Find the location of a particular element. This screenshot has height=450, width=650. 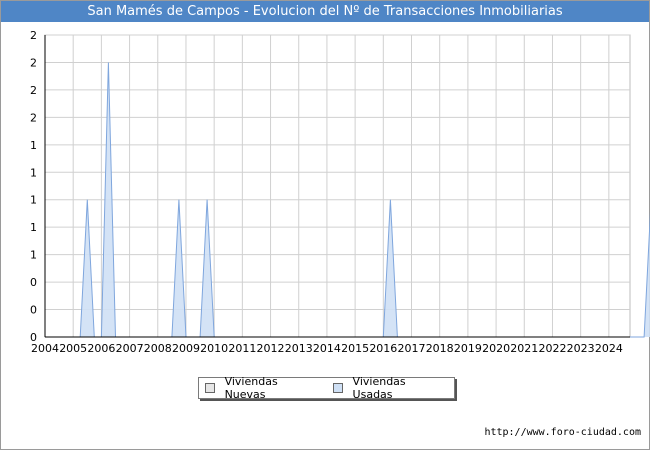

x-tick-label: 2017 is located at coordinates (412, 348).